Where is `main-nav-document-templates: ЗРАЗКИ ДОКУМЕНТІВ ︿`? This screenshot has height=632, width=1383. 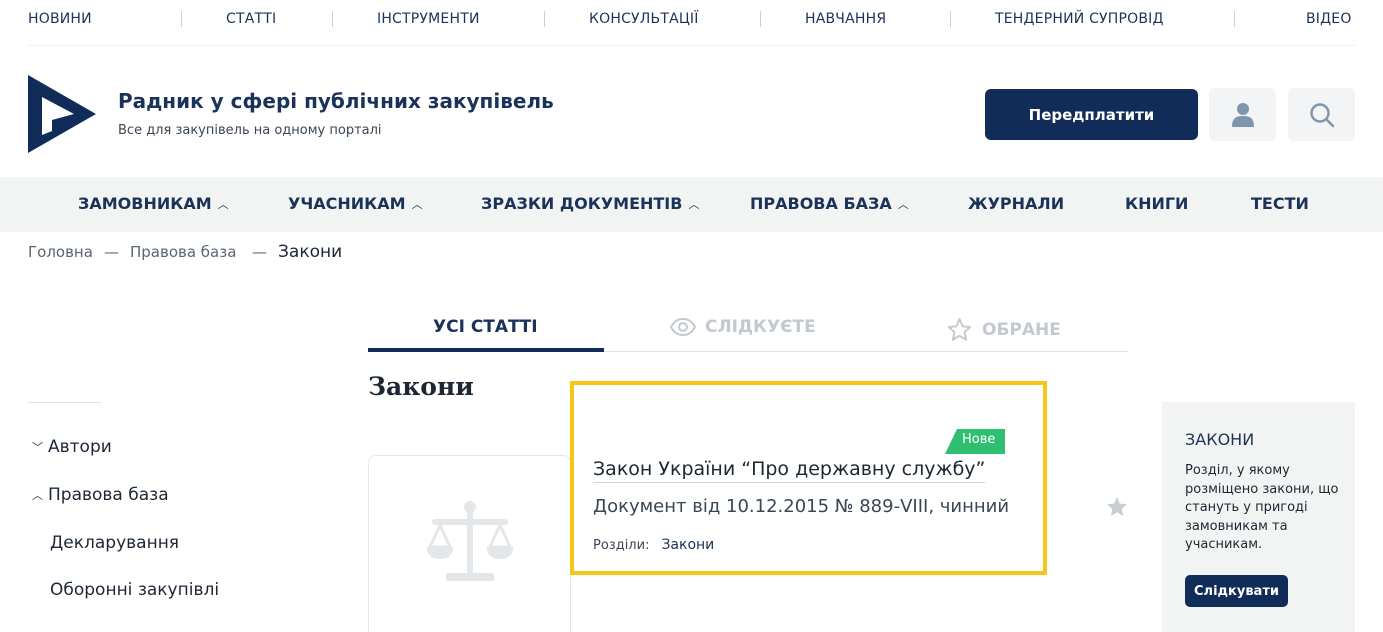 main-nav-document-templates: ЗРАЗКИ ДОКУМЕНТІВ ︿ is located at coordinates (590, 203).